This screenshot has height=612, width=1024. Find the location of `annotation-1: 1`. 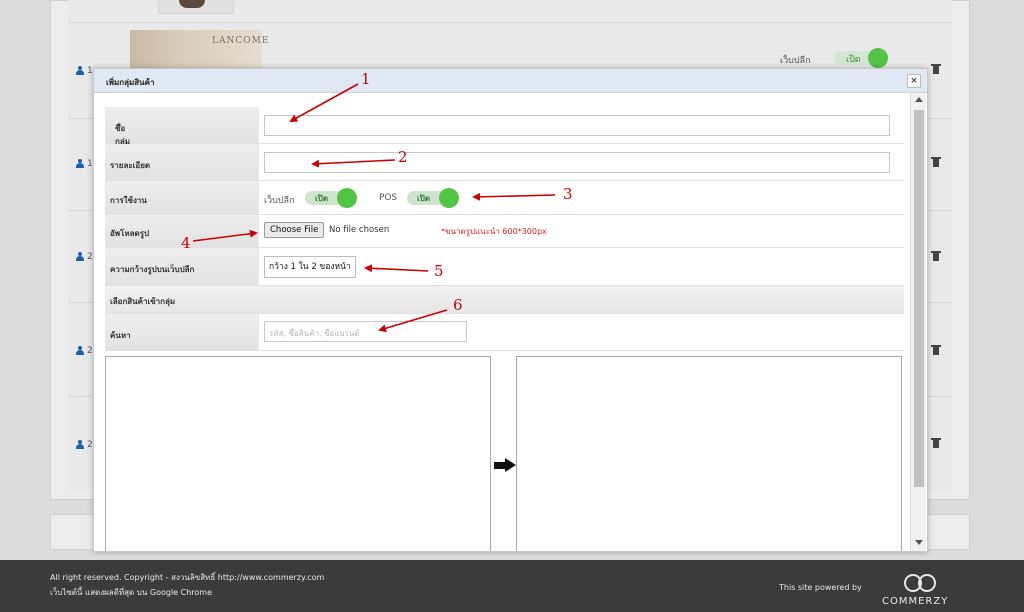

annotation-1: 1 is located at coordinates (366, 79).